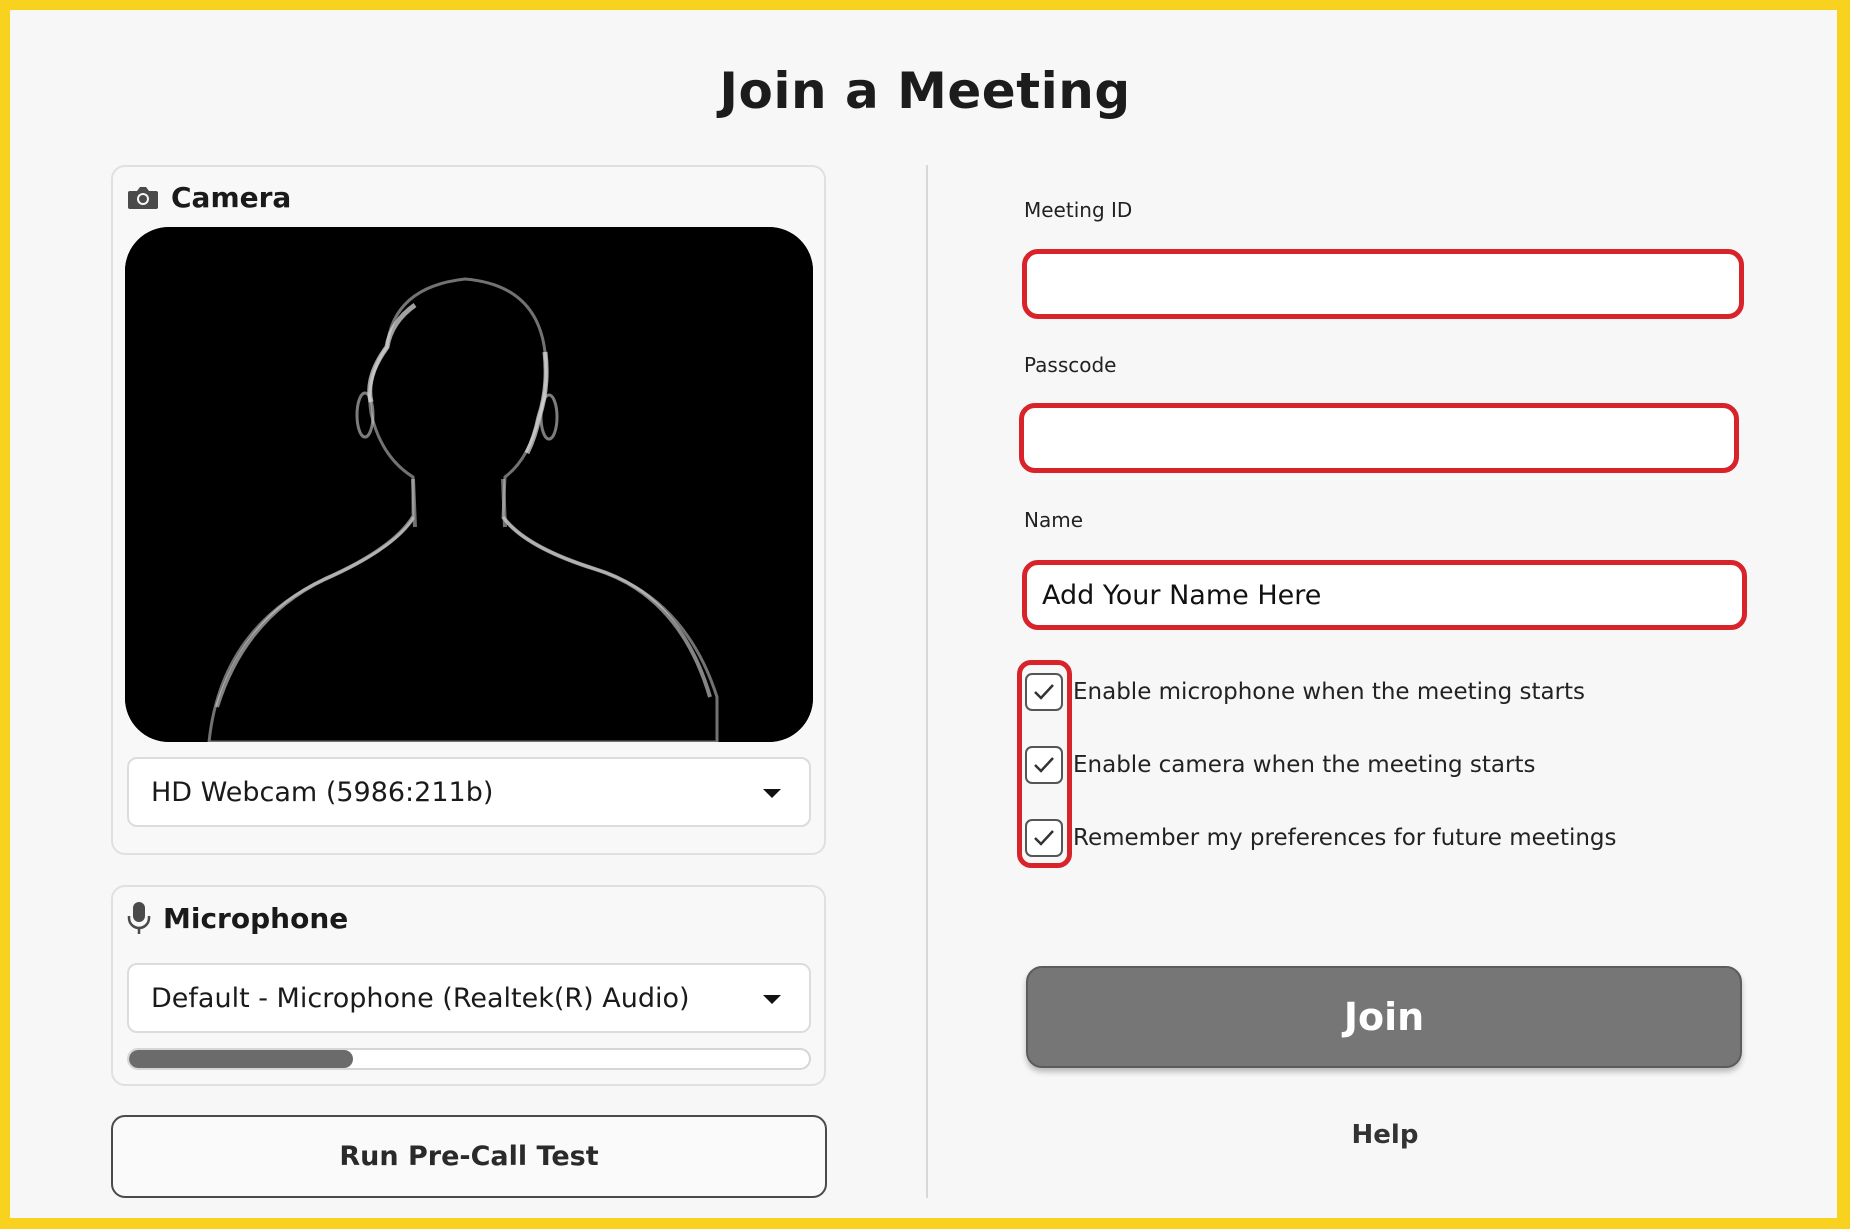 The height and width of the screenshot is (1229, 1850). I want to click on enable-camera-label: Enable camera when the meeting starts, so click(1304, 765).